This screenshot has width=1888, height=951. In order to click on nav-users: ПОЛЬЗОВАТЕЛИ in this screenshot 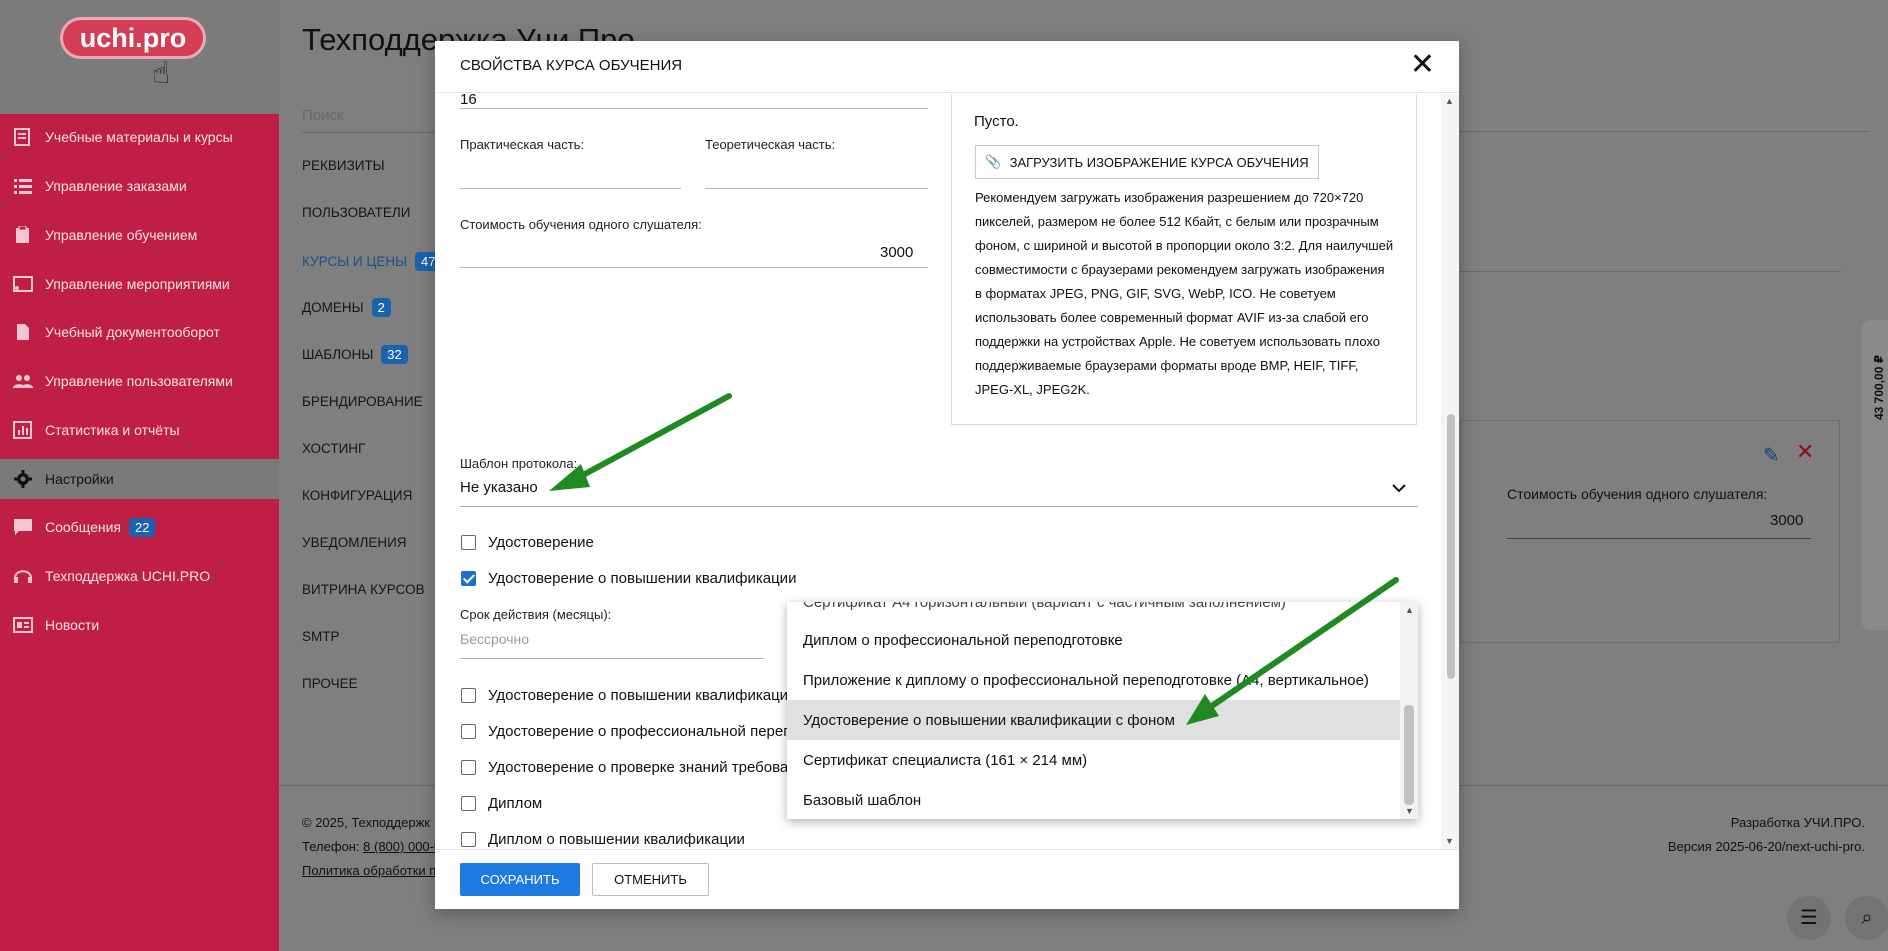, I will do `click(356, 212)`.